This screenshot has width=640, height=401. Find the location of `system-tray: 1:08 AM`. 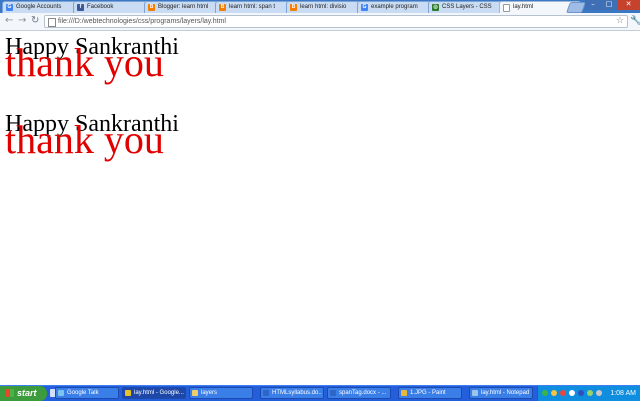

system-tray: 1:08 AM is located at coordinates (588, 393).